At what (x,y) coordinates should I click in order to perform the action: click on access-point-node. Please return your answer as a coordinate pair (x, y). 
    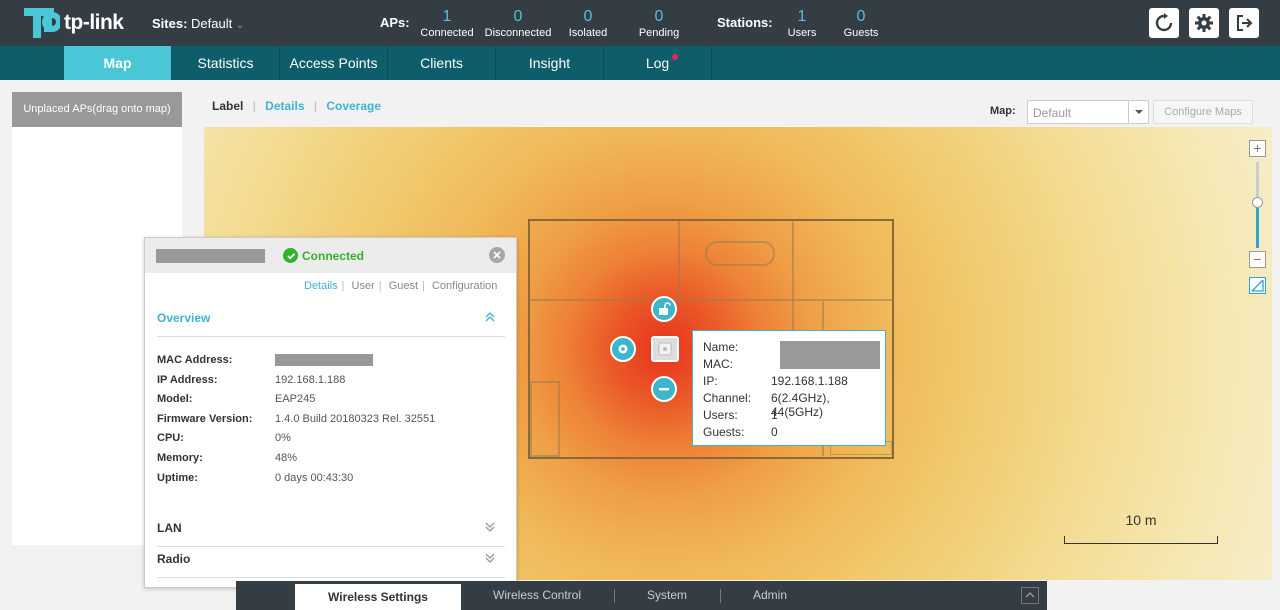
    Looking at the image, I should click on (665, 349).